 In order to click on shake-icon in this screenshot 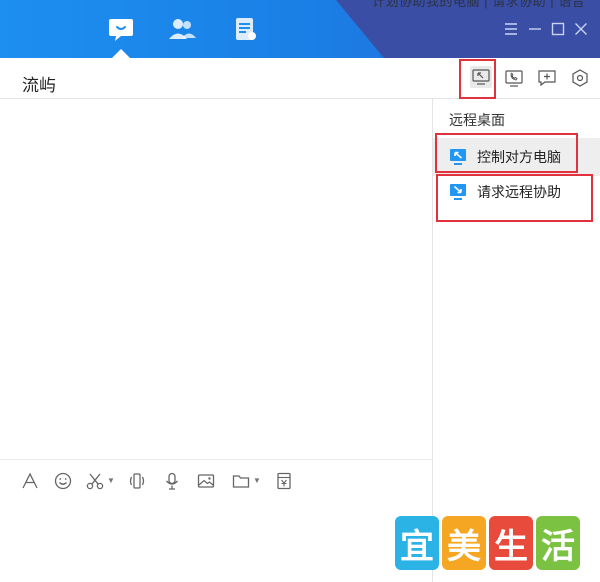, I will do `click(137, 481)`.